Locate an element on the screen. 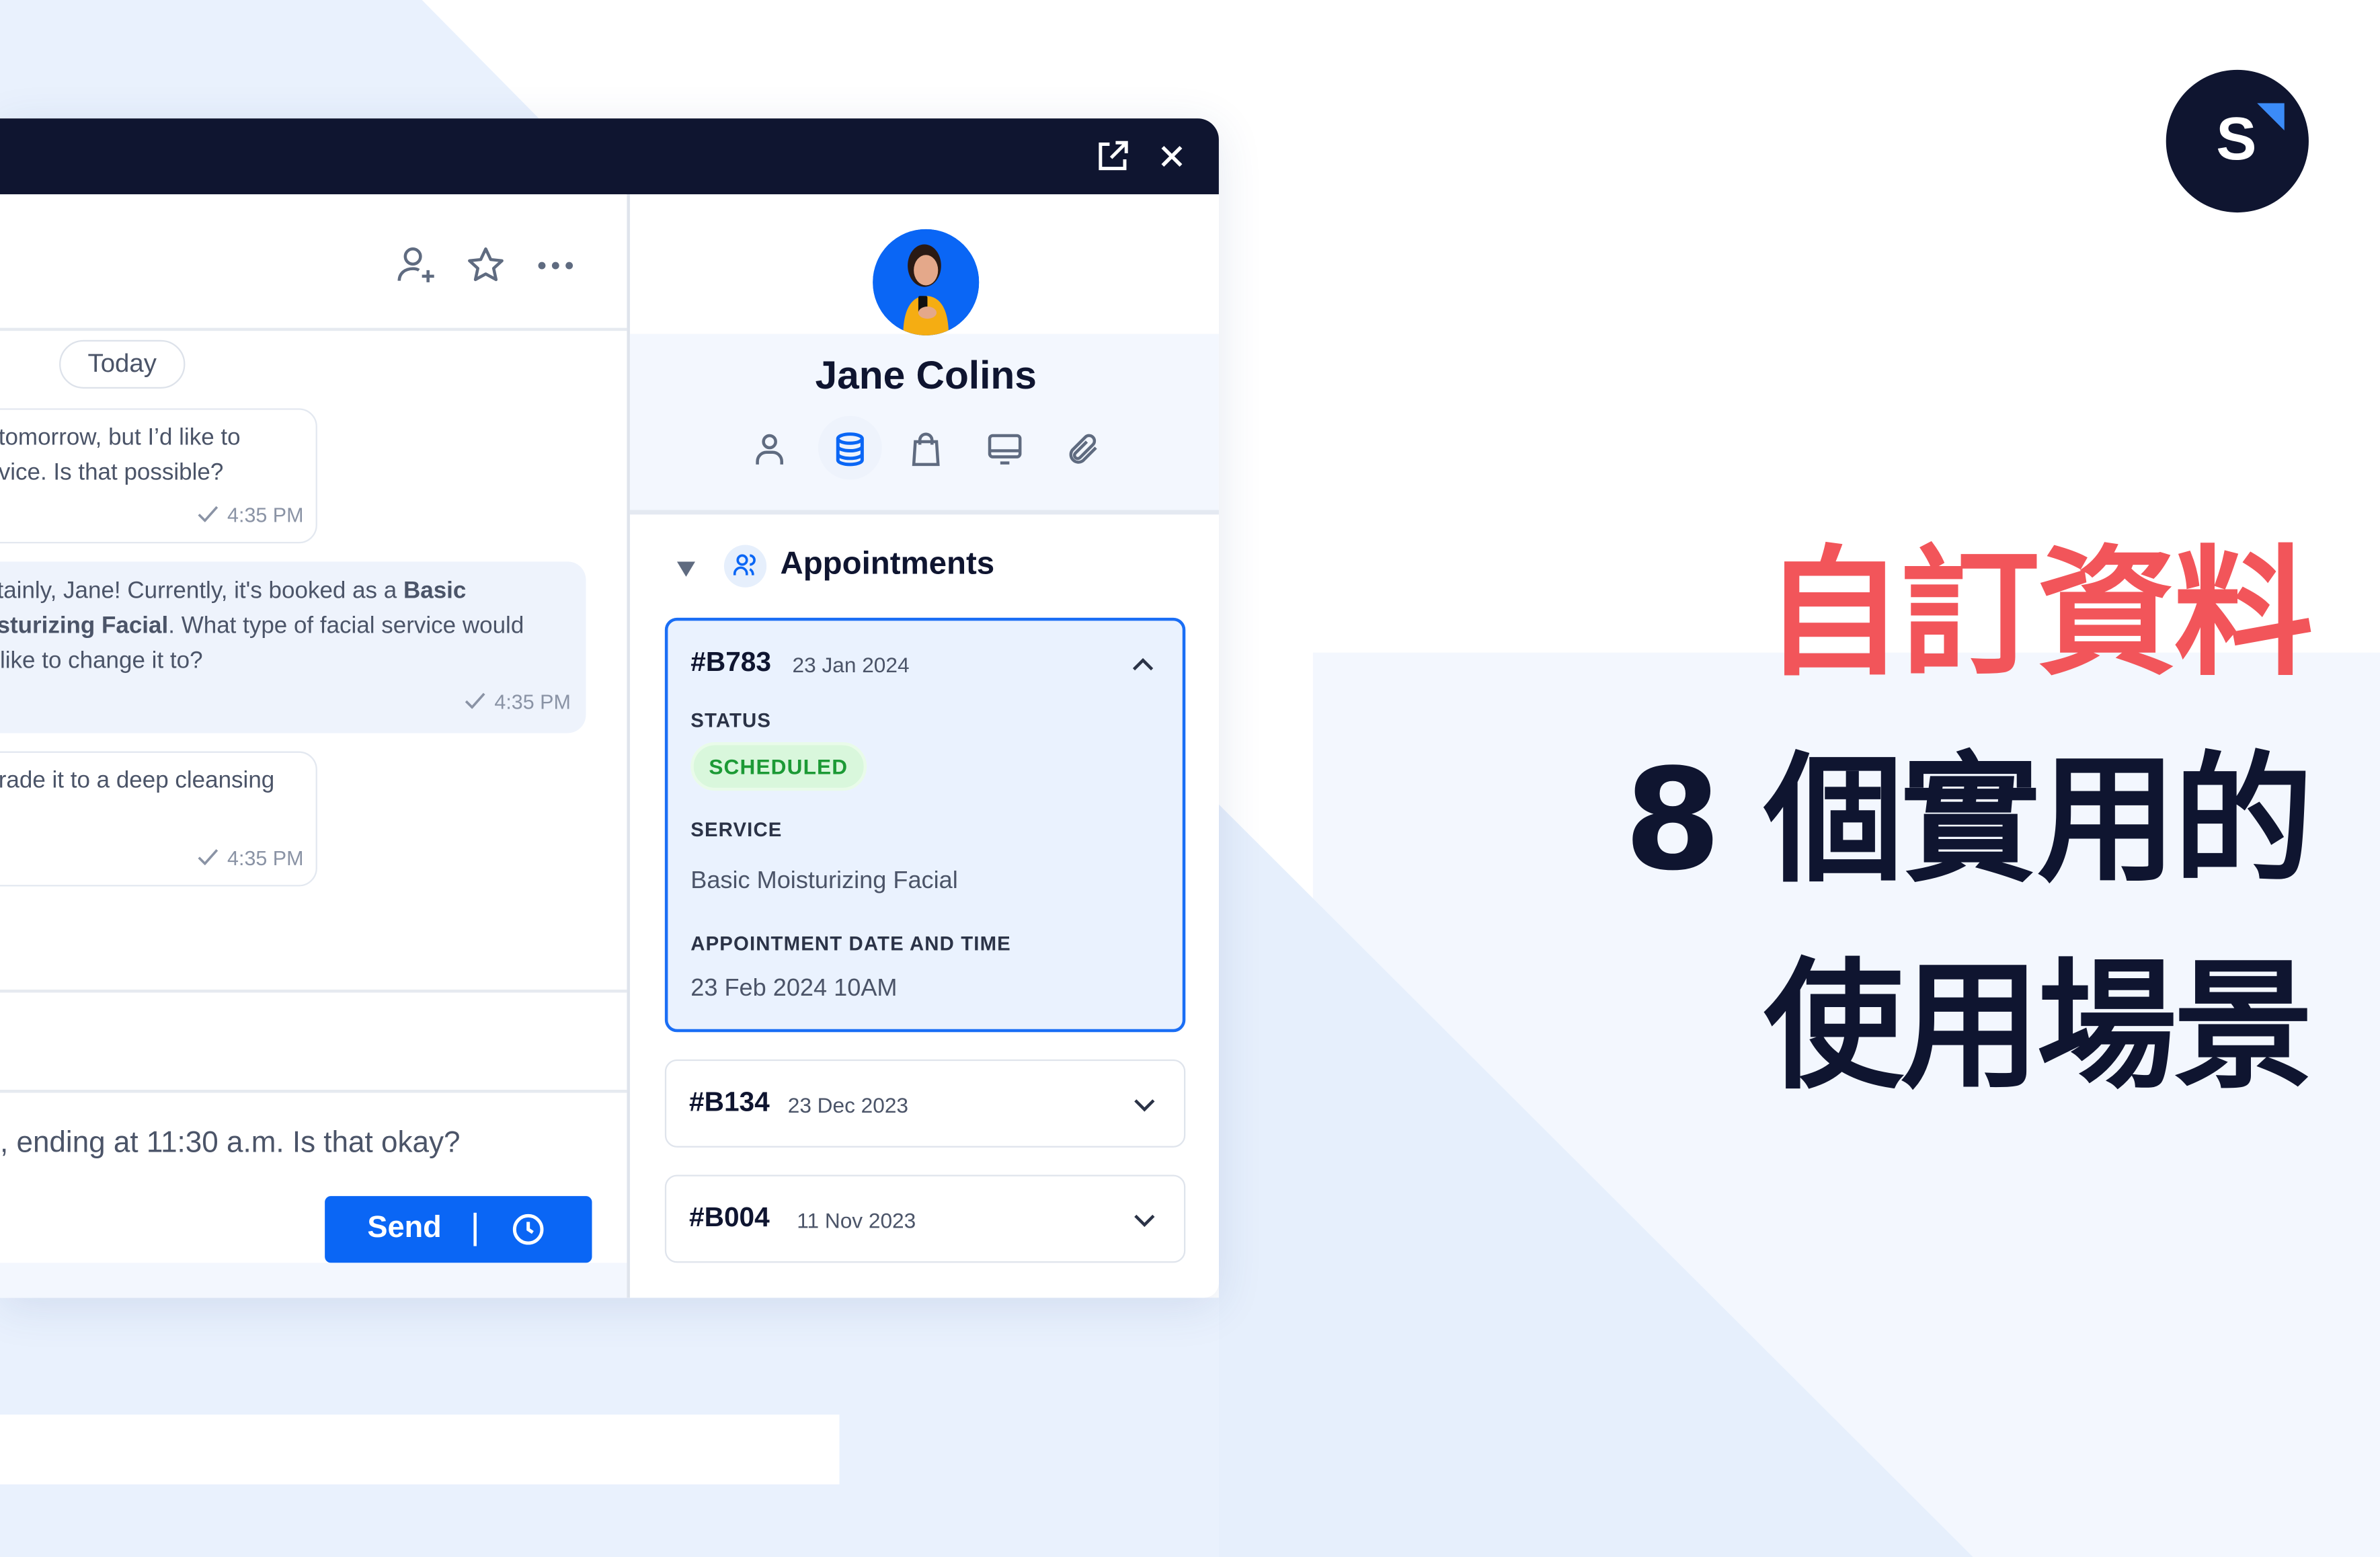  person-icon is located at coordinates (770, 449).